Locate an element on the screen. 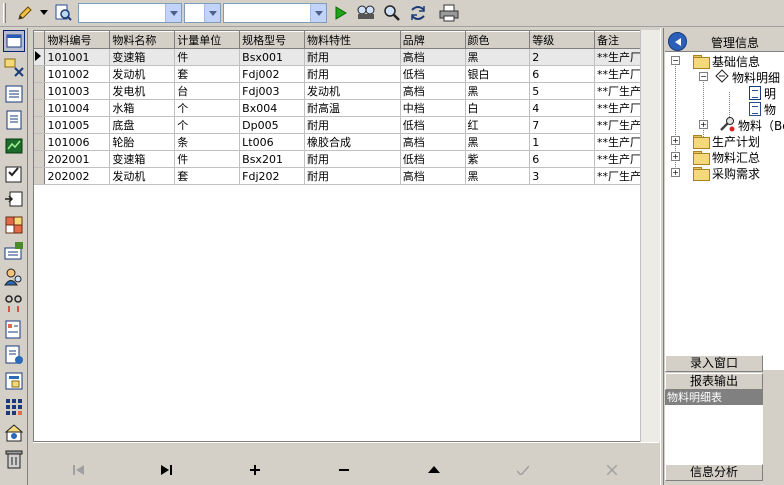  settings-icon is located at coordinates (14, 433).